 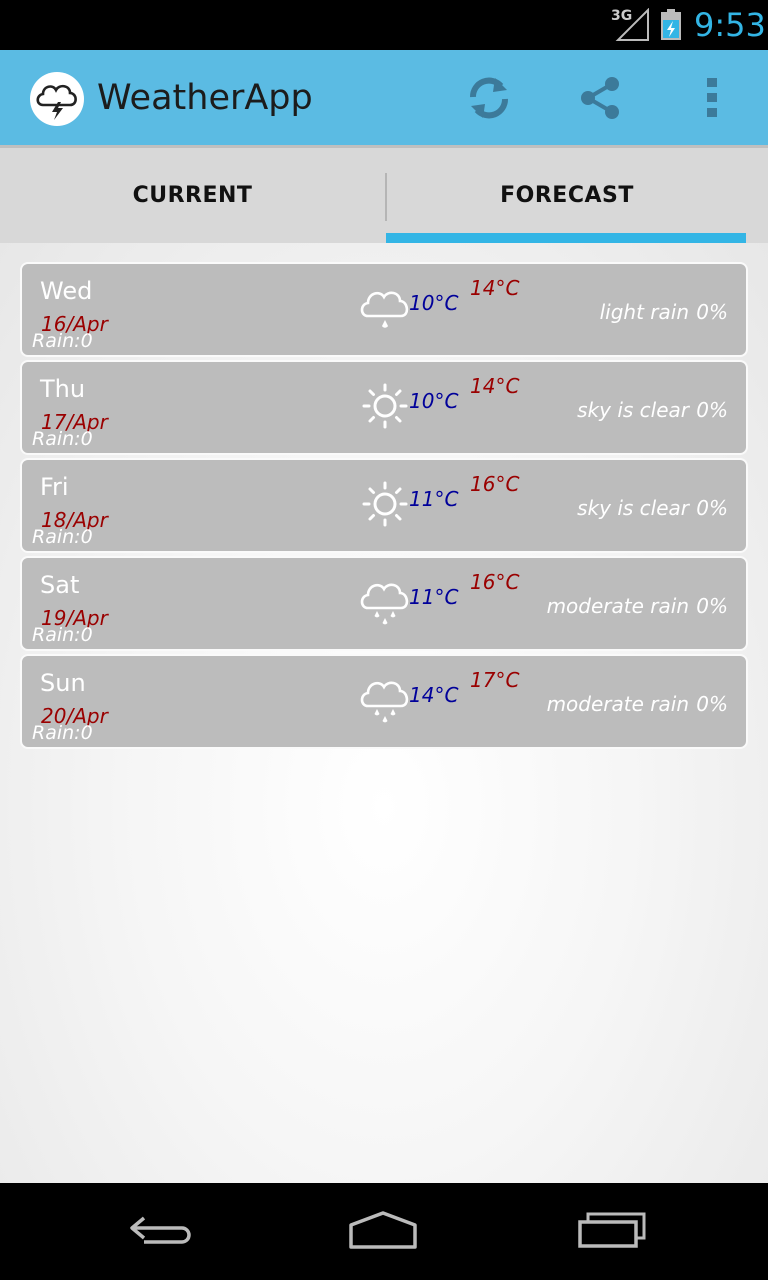 What do you see at coordinates (384, 25) in the screenshot?
I see `status-bar: 3G 9:53` at bounding box center [384, 25].